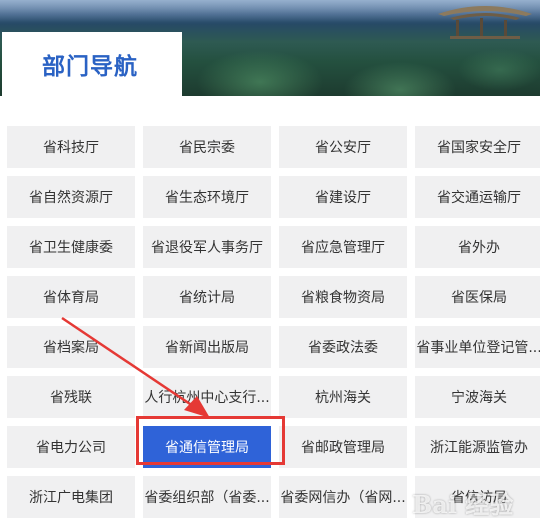 The width and height of the screenshot is (540, 527). What do you see at coordinates (207, 197) in the screenshot?
I see `dept-button: 省生态环境厅` at bounding box center [207, 197].